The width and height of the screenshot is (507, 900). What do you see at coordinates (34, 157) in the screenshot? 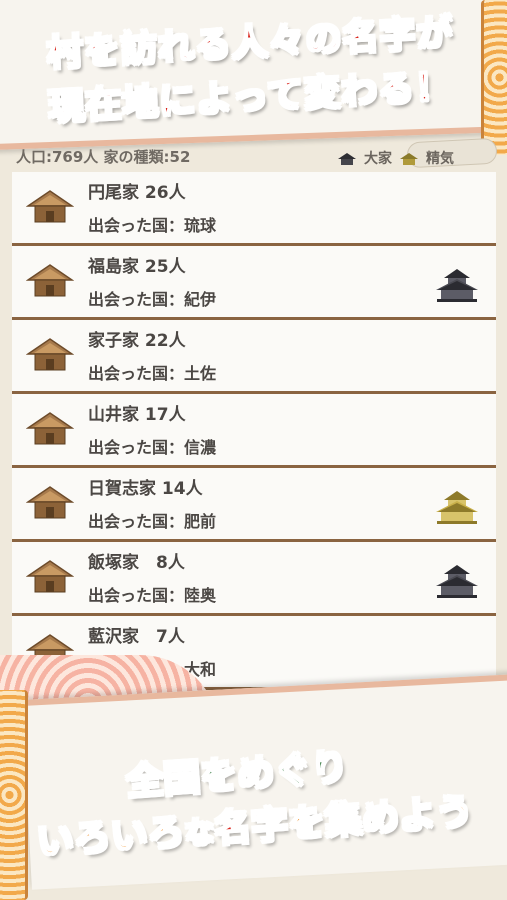
I see `population-label: 人口:` at bounding box center [34, 157].